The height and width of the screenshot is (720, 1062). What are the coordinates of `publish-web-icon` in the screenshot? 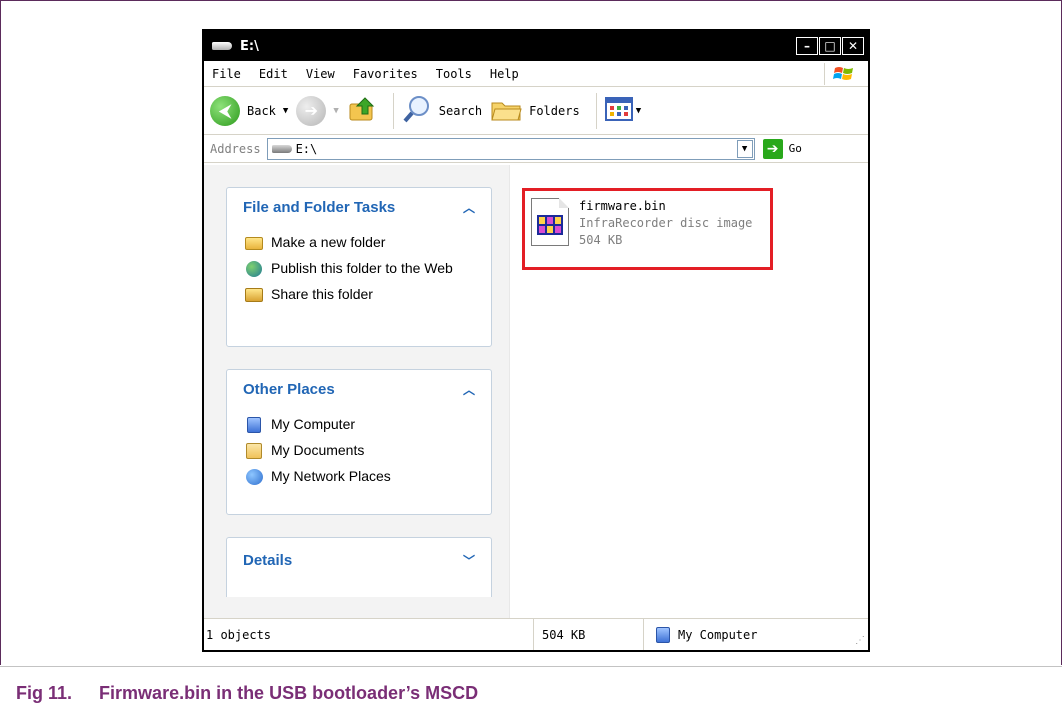 It's located at (254, 269).